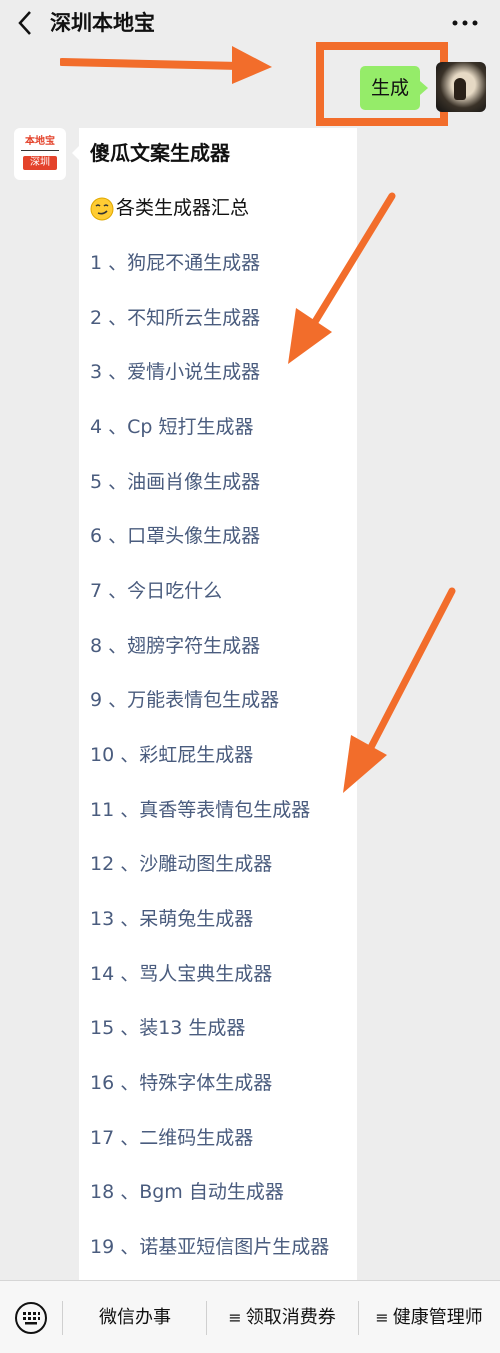 Image resolution: width=500 pixels, height=1353 pixels. What do you see at coordinates (31, 1318) in the screenshot?
I see `keyboard-icon` at bounding box center [31, 1318].